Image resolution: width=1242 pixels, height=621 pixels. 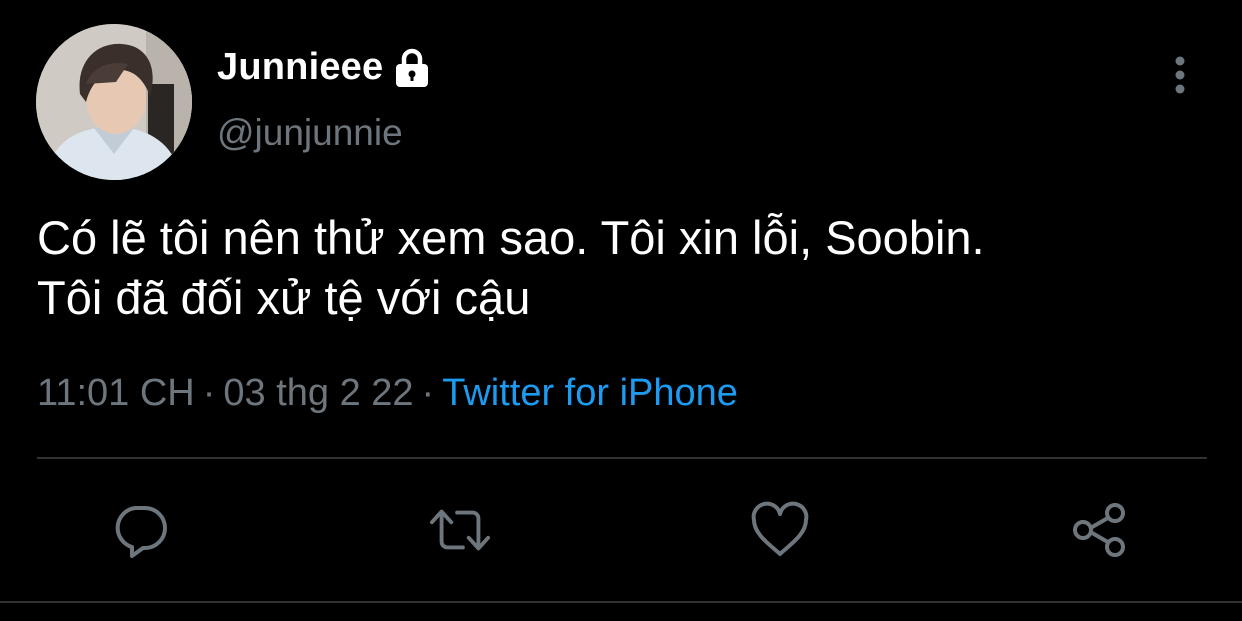 I want to click on share-button, so click(x=1100, y=530).